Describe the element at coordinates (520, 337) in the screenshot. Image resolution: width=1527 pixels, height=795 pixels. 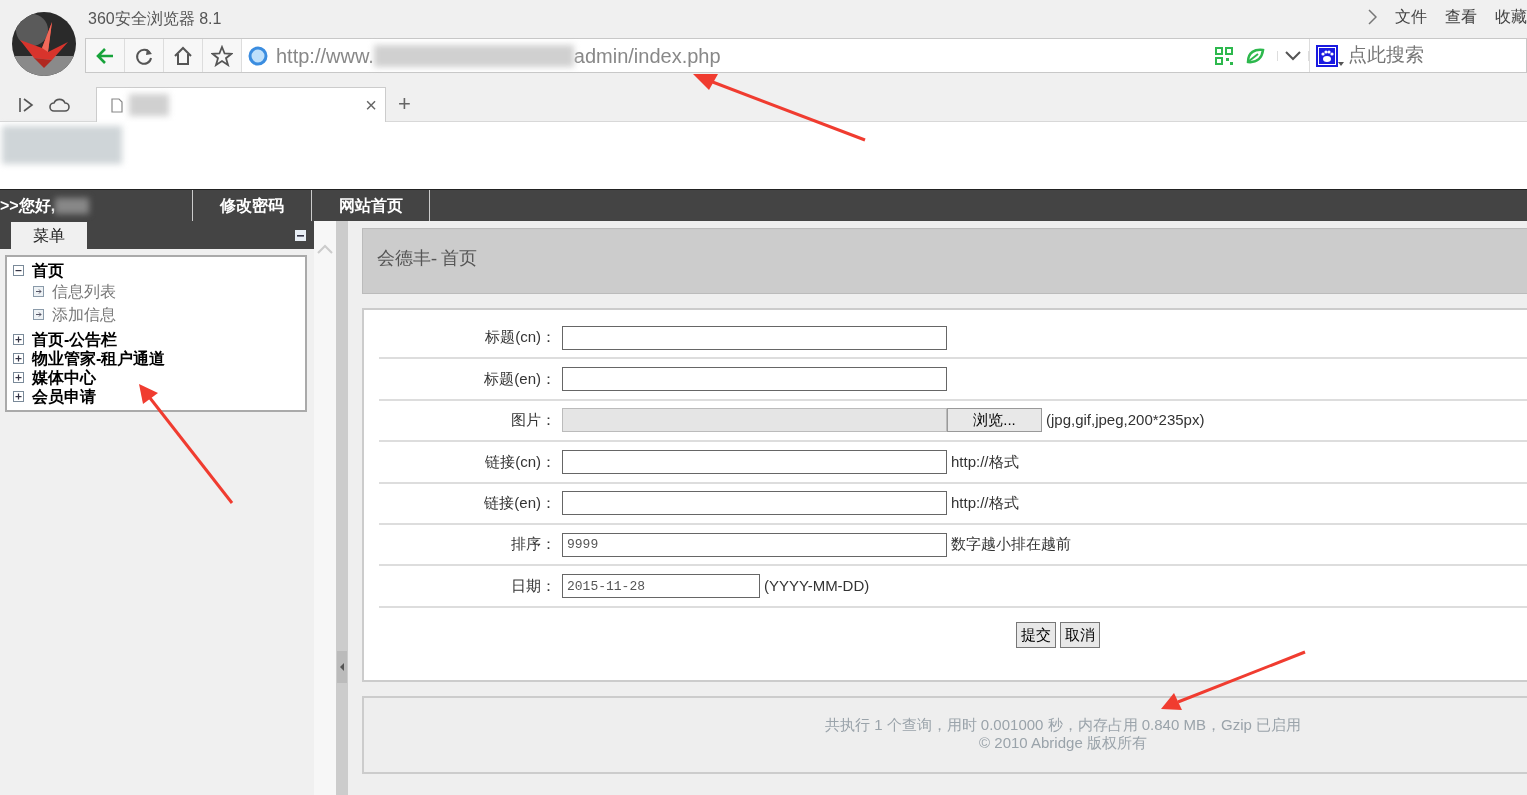
I see `field-label: 标题(cn)：` at that location.